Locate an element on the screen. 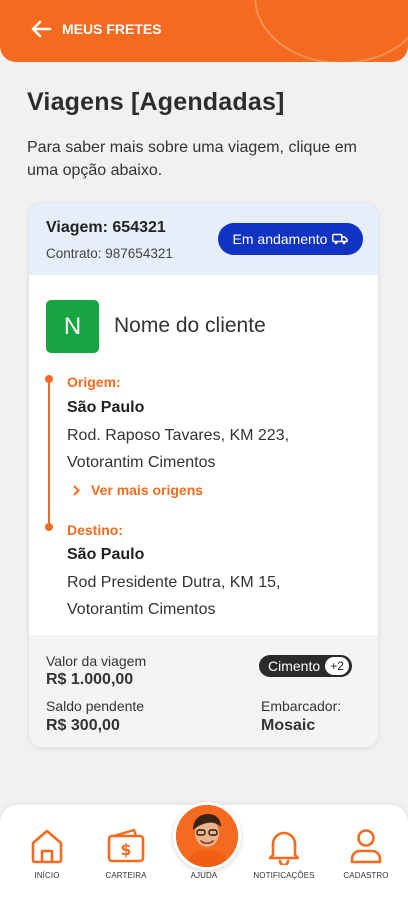  destination-address-line2: Votorantim Cimentos is located at coordinates (141, 609).